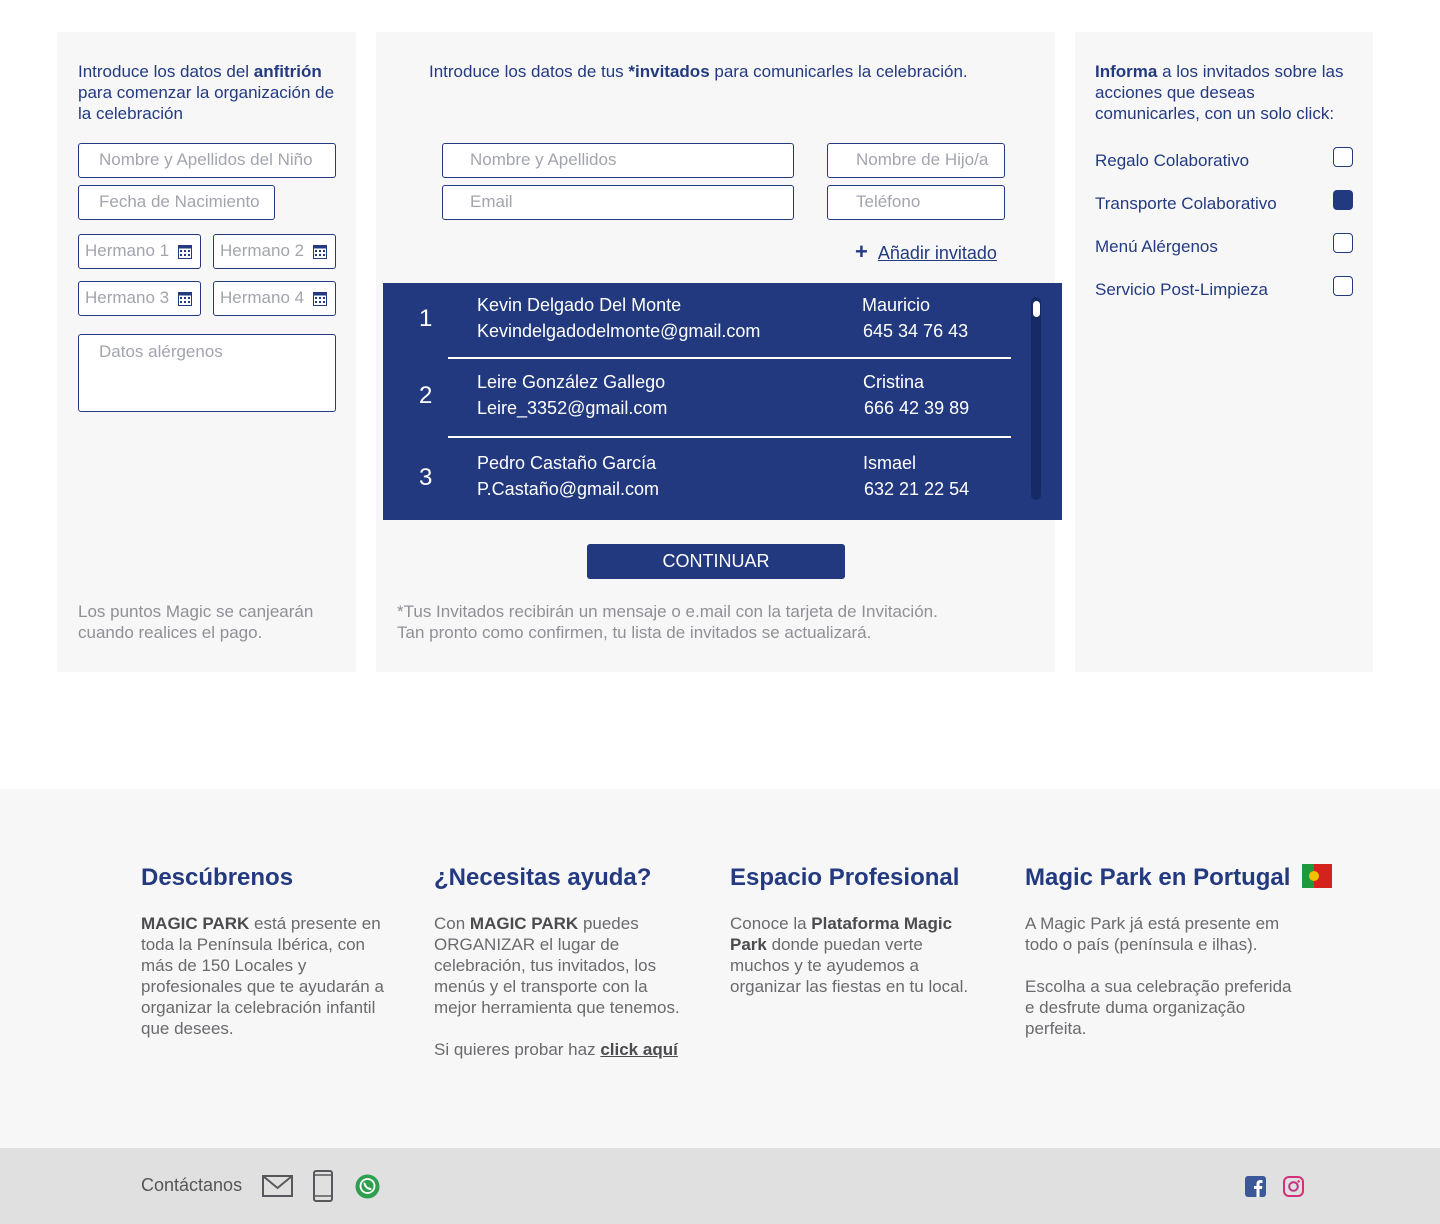 The height and width of the screenshot is (1224, 1440). Describe the element at coordinates (192, 1185) in the screenshot. I see `contact-label: Contáctanos` at that location.